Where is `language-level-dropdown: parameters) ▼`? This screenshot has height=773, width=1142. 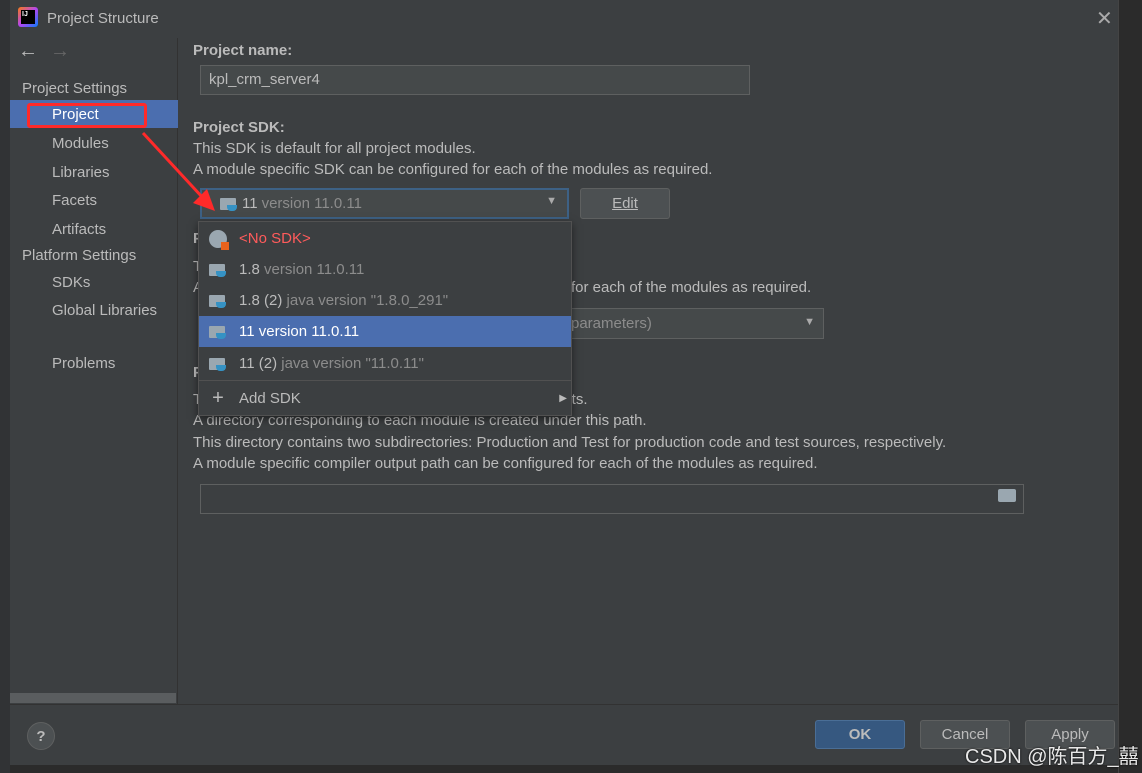 language-level-dropdown: parameters) ▼ is located at coordinates (687, 323).